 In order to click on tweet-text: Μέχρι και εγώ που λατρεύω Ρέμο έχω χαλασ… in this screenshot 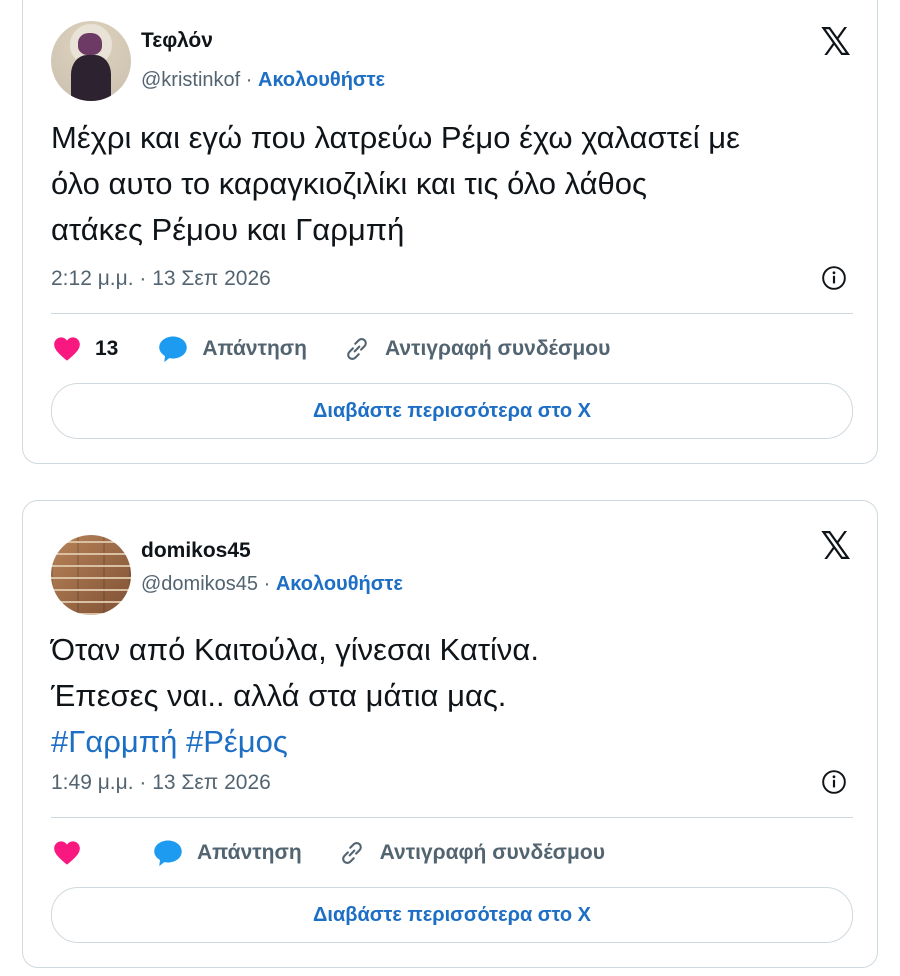, I will do `click(454, 184)`.